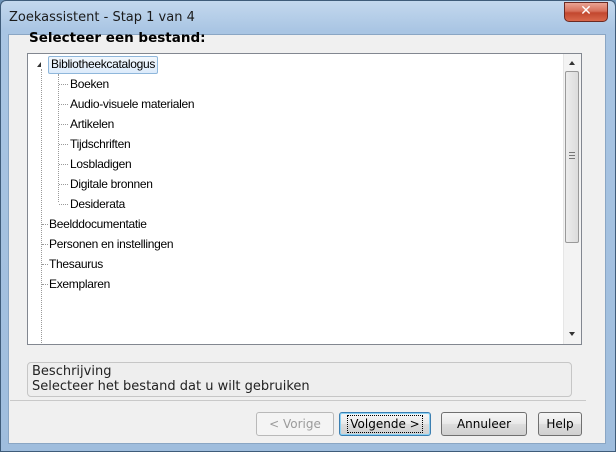  I want to click on help-button: Help, so click(560, 424).